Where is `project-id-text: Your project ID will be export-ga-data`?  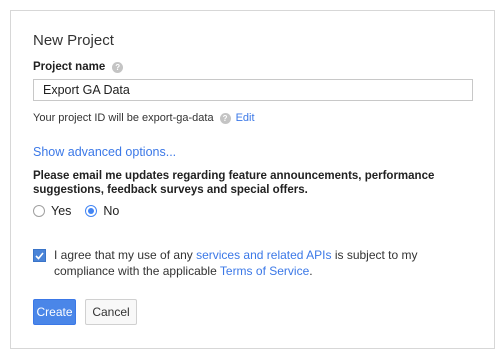 project-id-text: Your project ID will be export-ga-data is located at coordinates (123, 118).